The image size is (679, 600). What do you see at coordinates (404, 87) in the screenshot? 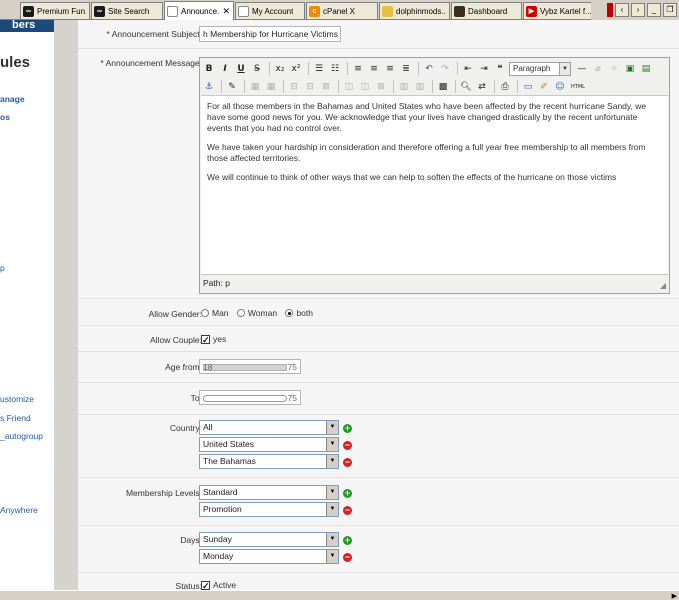
I see `split-cells-icon: ▥` at bounding box center [404, 87].